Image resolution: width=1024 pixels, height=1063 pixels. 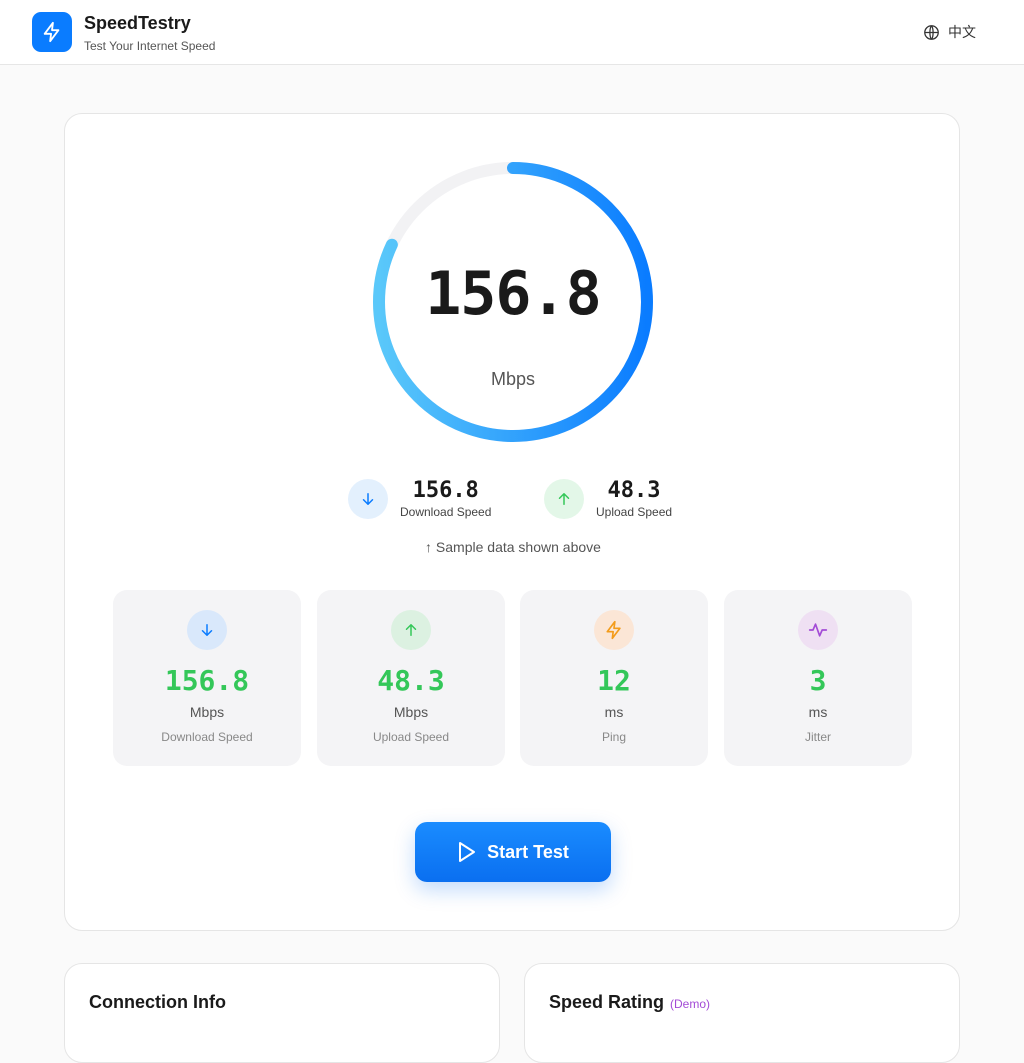 I want to click on download-summary-label: Download Speed, so click(x=446, y=512).